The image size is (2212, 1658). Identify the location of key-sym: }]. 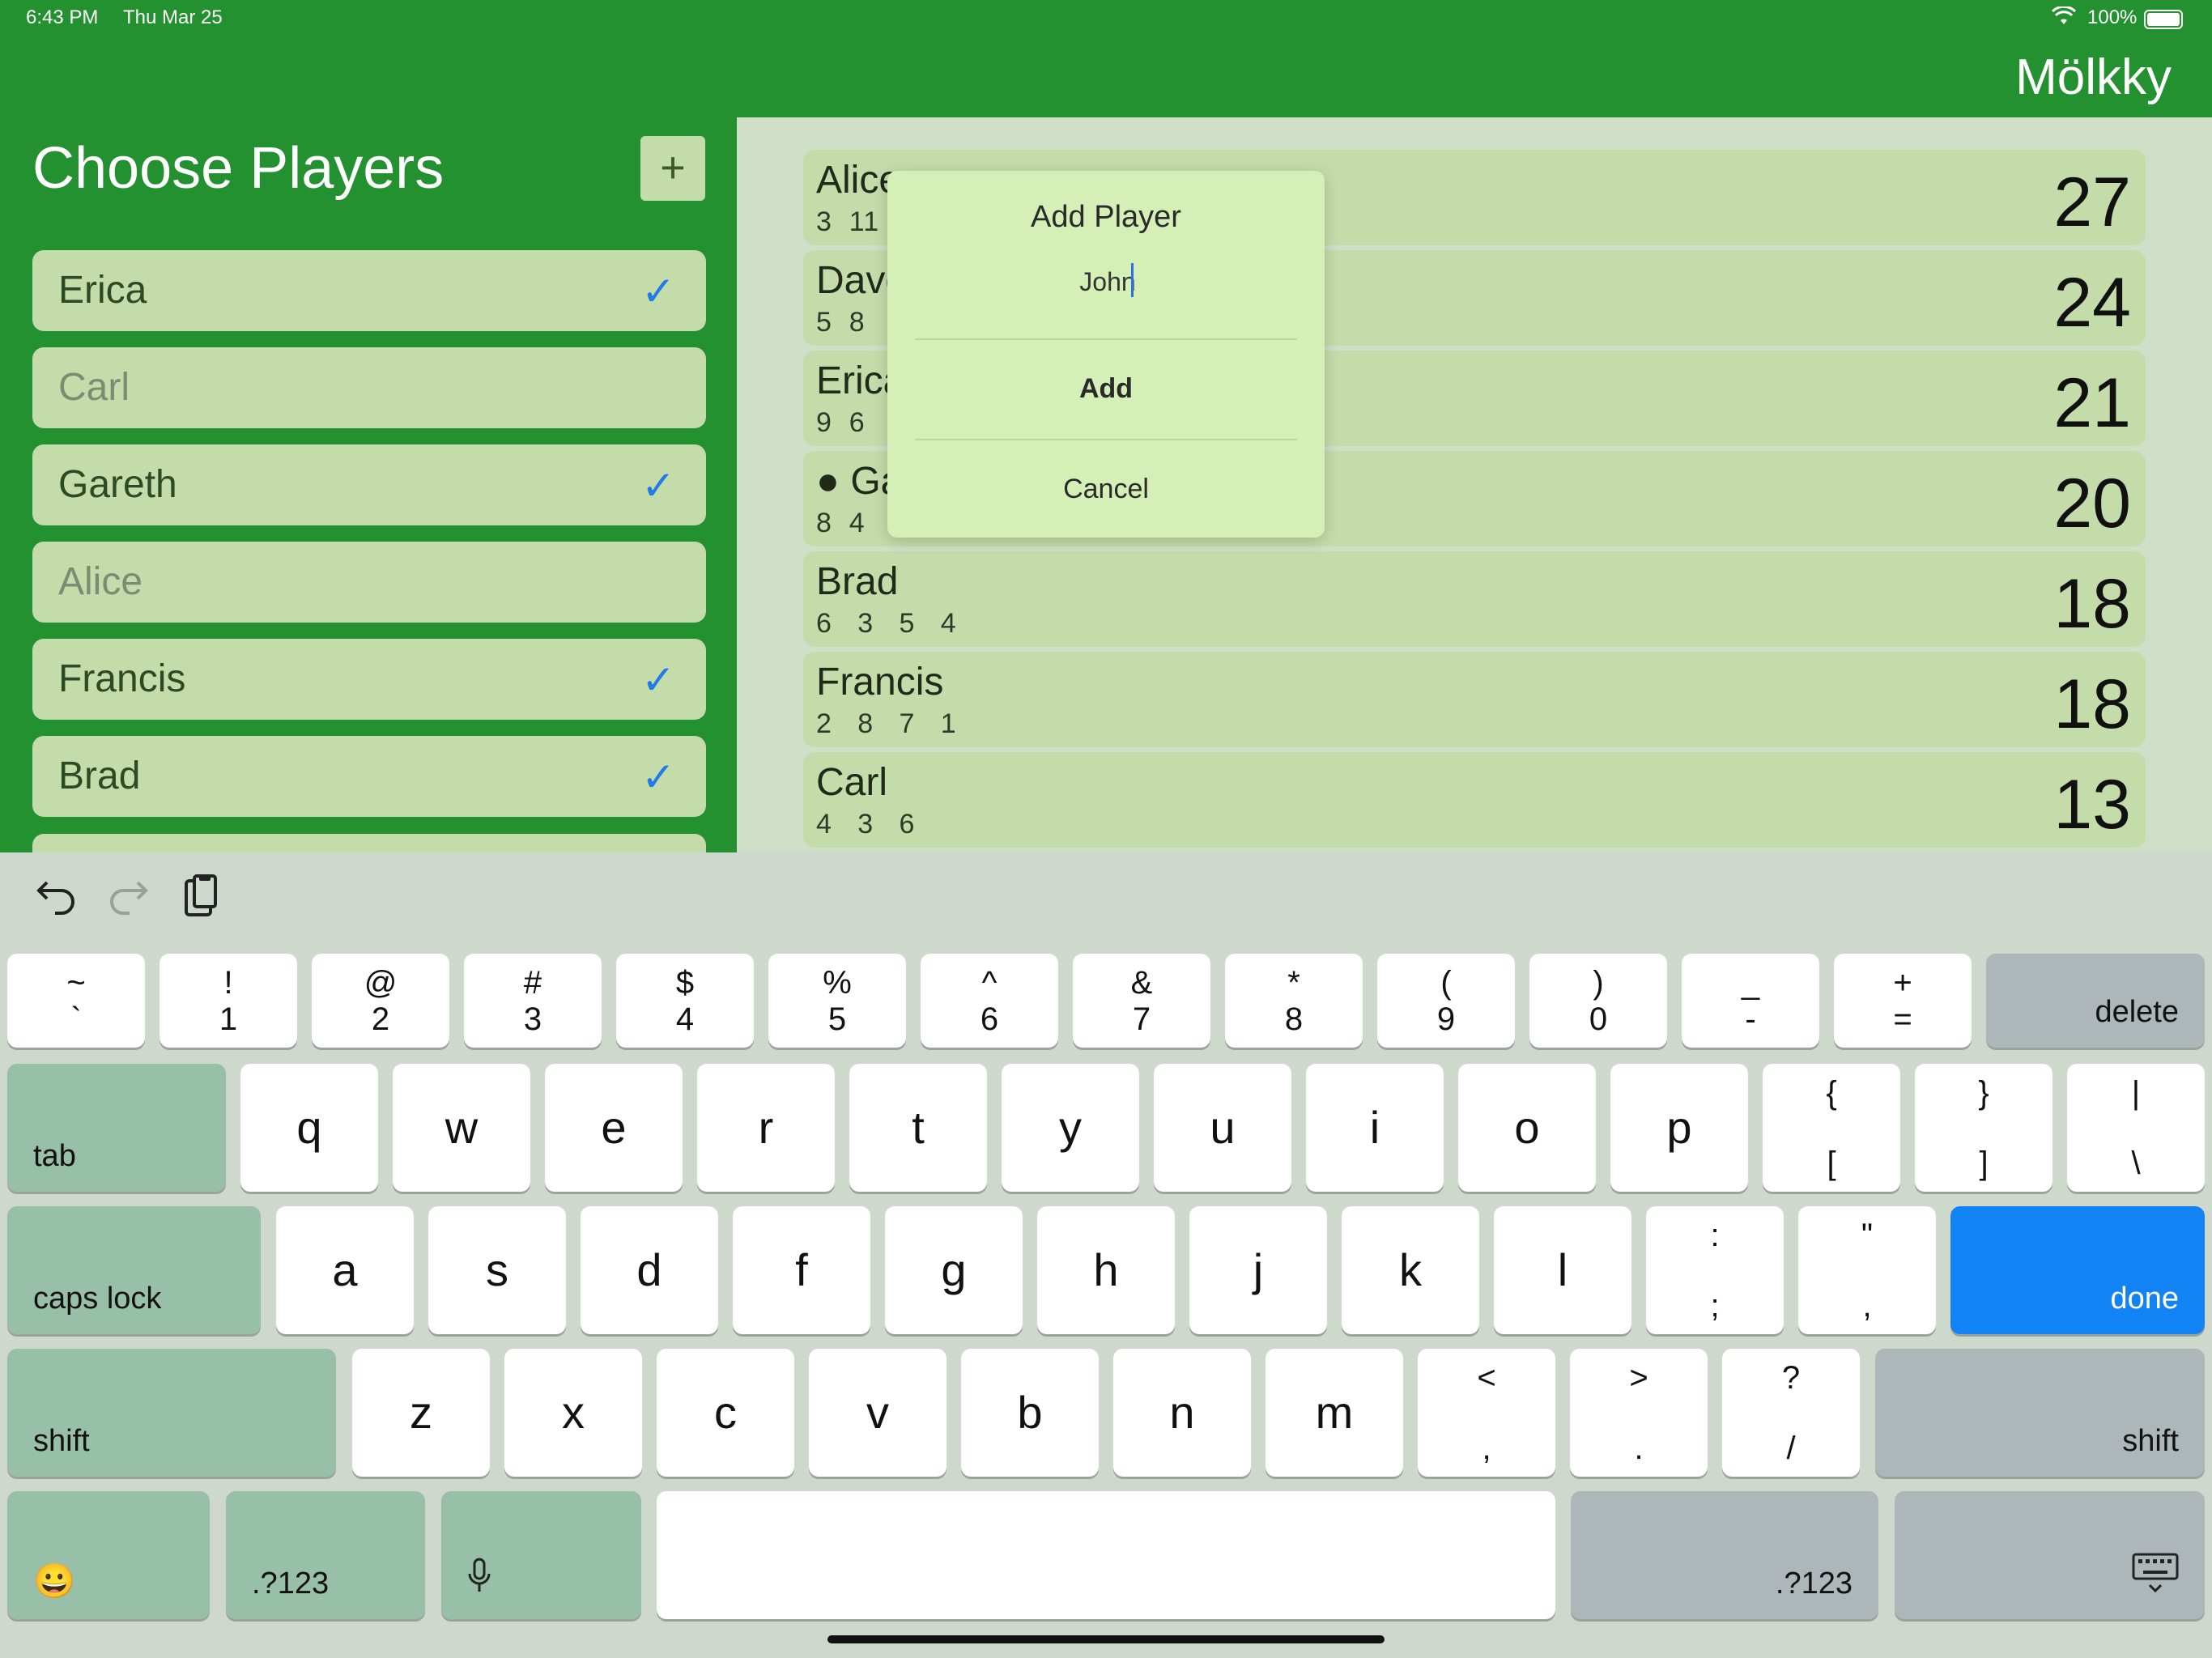
(1983, 1128).